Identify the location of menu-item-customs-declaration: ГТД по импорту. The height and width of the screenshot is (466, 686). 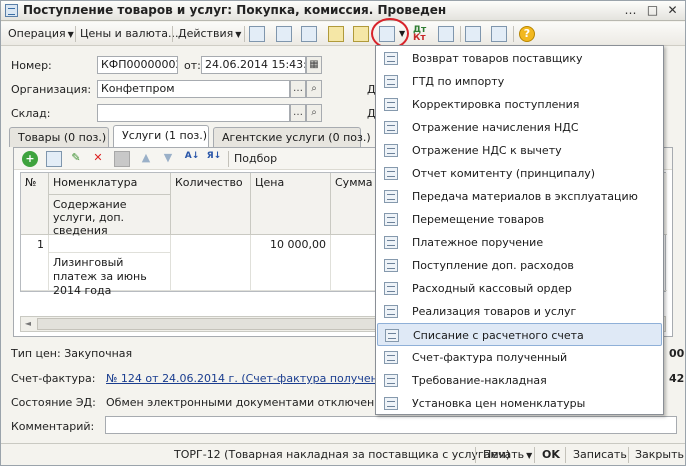
(519, 81).